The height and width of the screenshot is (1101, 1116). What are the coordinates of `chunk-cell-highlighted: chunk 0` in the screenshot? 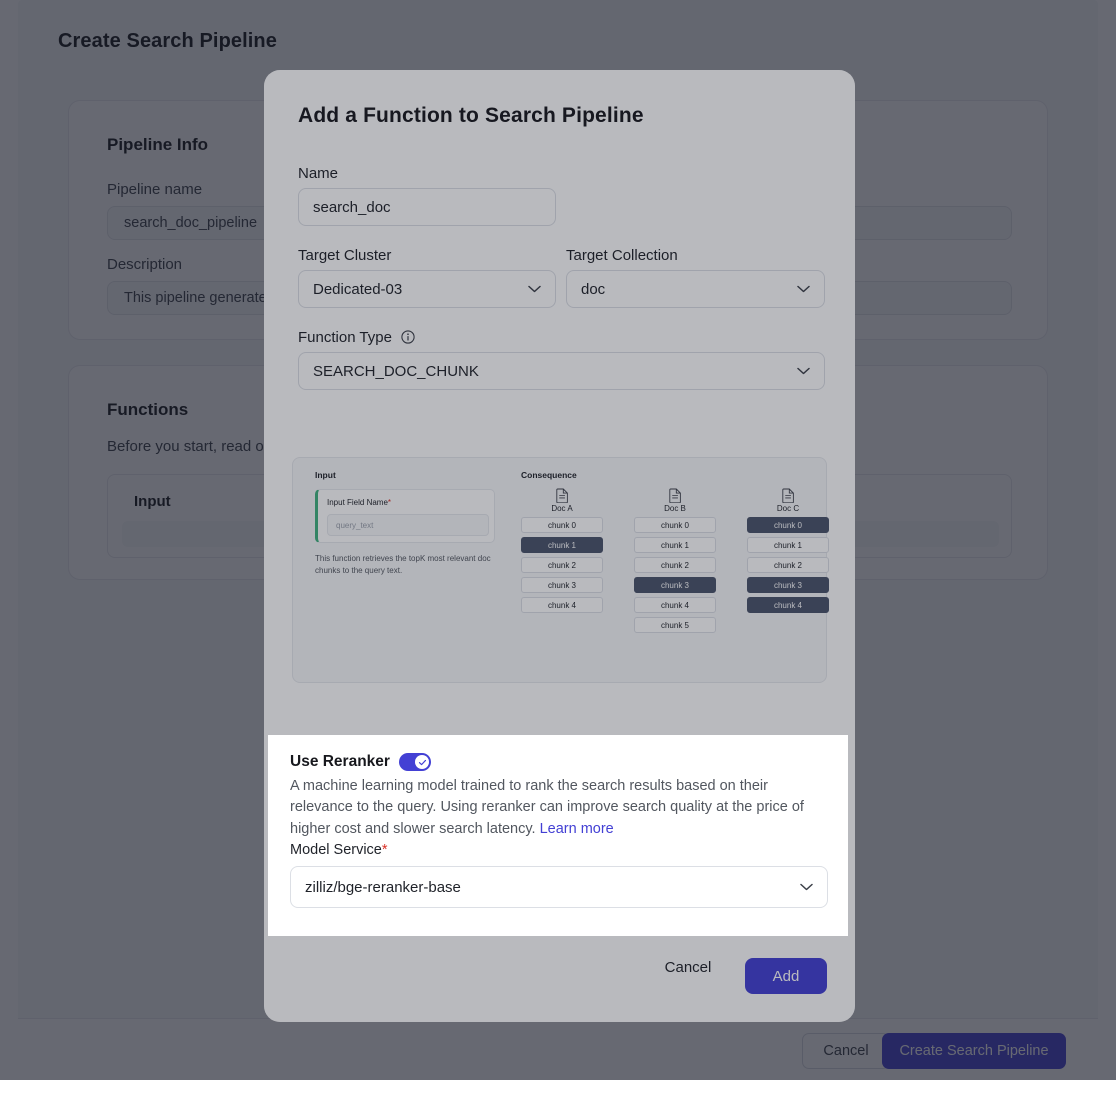 It's located at (788, 525).